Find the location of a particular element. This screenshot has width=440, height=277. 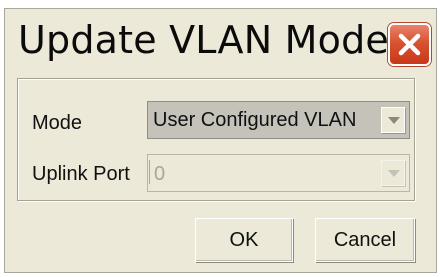

uplink-port-selected-value: 0 is located at coordinates (160, 174).